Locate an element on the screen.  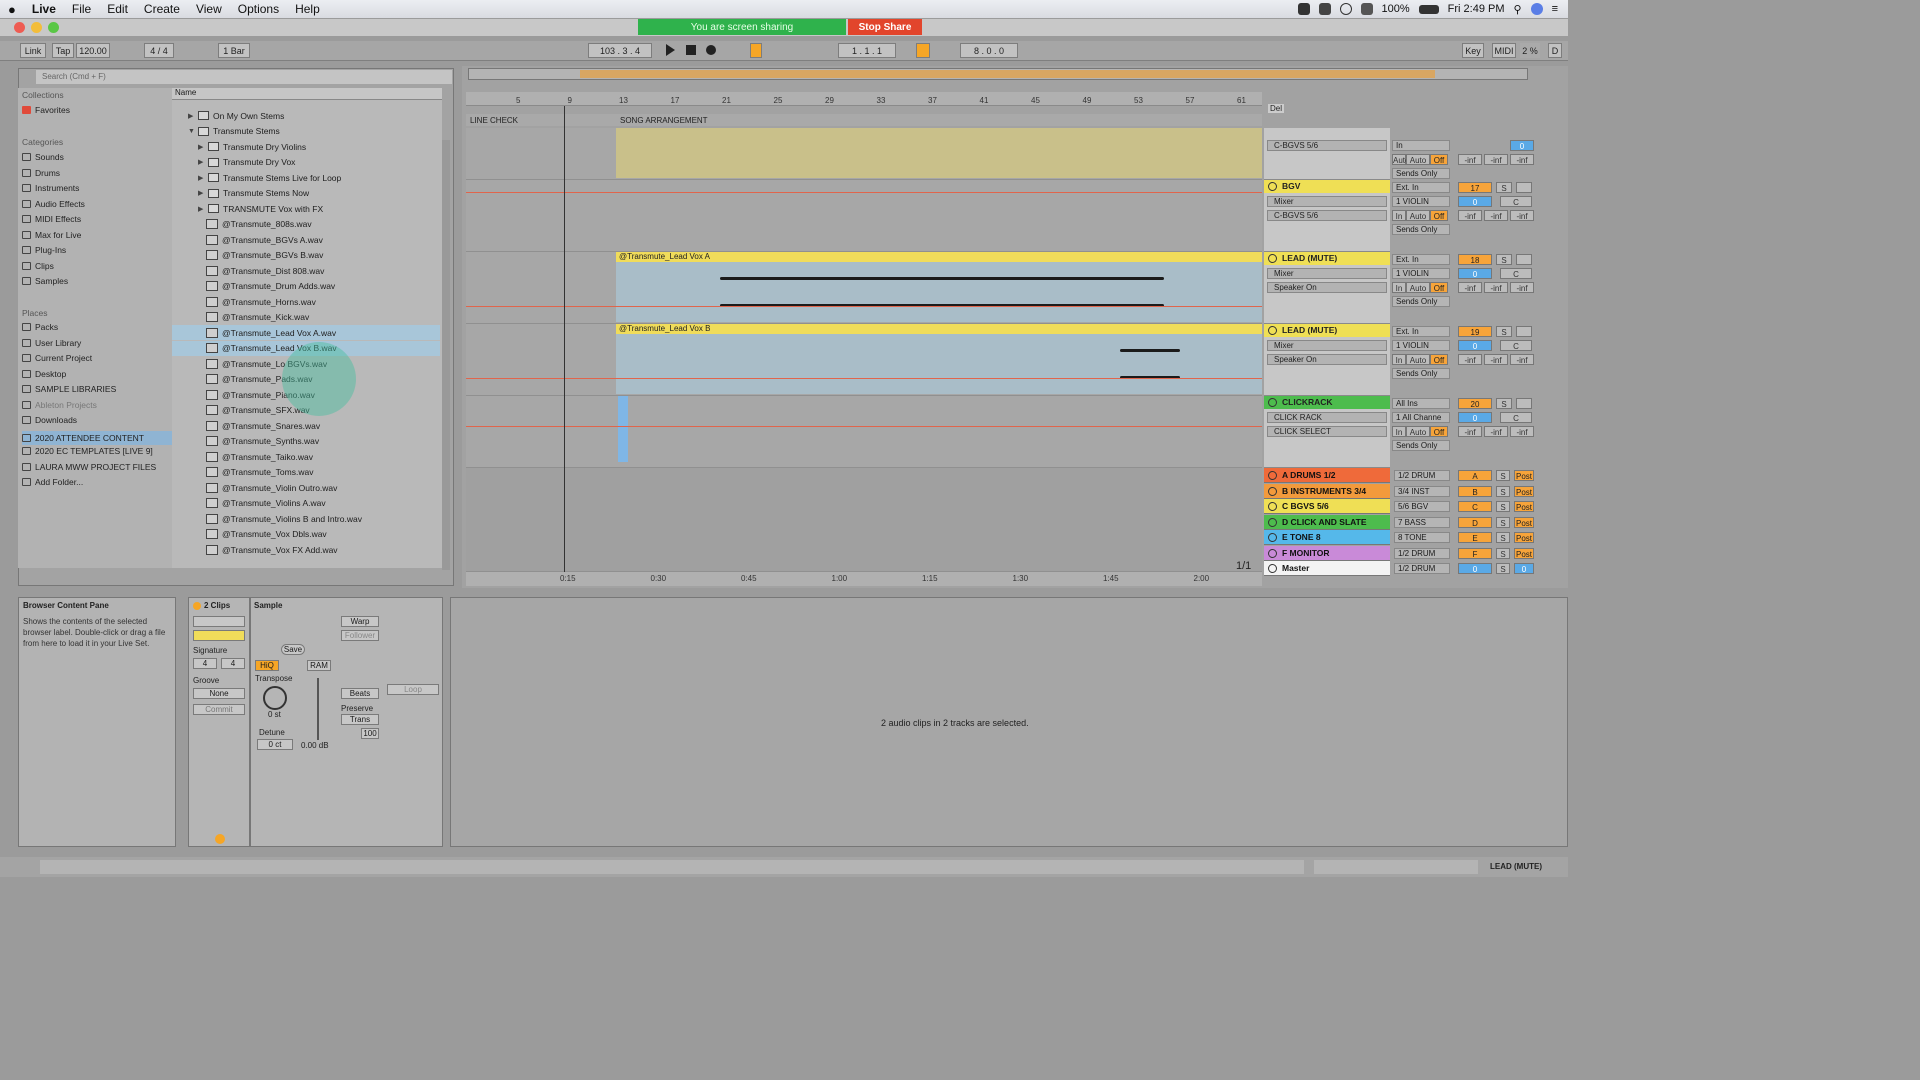
send-level-field: -inf is located at coordinates (1496, 159).